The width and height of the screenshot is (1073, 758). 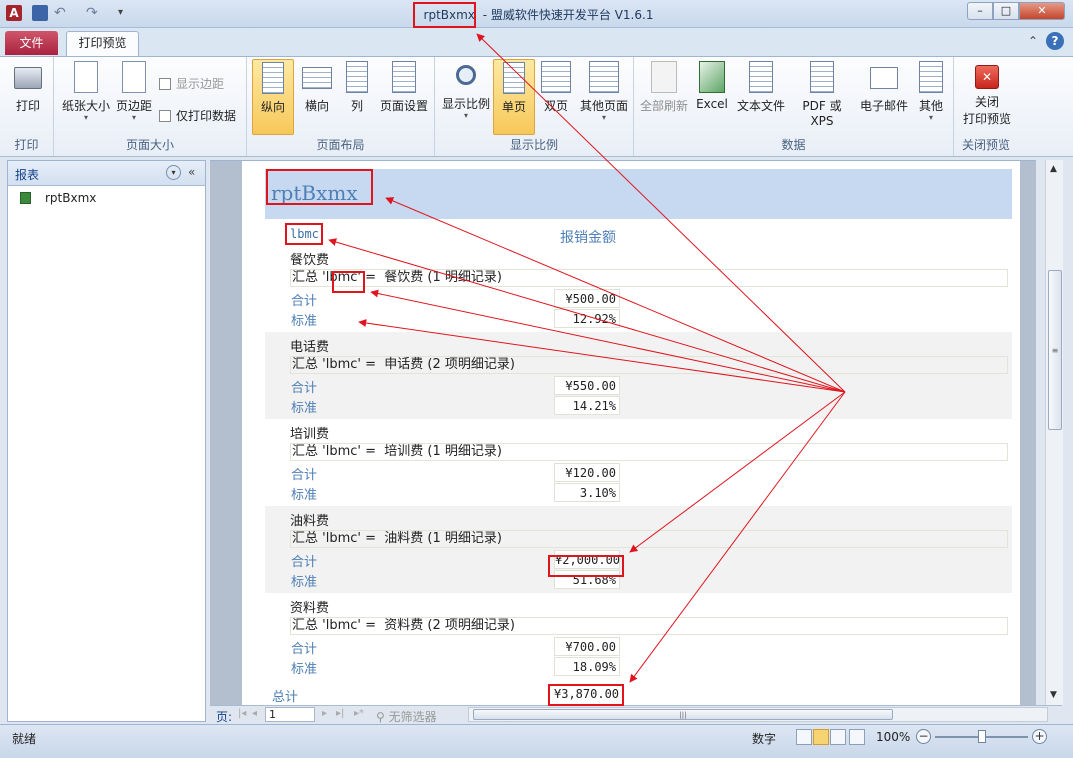 I want to click on scroll-down-icon: ▼, so click(x=1053, y=695).